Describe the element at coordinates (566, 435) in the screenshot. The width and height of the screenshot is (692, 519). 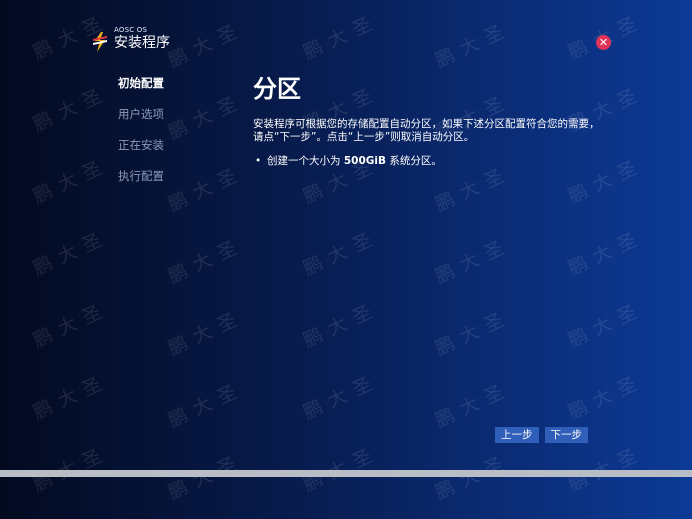
I see `next-button: 下一步` at that location.